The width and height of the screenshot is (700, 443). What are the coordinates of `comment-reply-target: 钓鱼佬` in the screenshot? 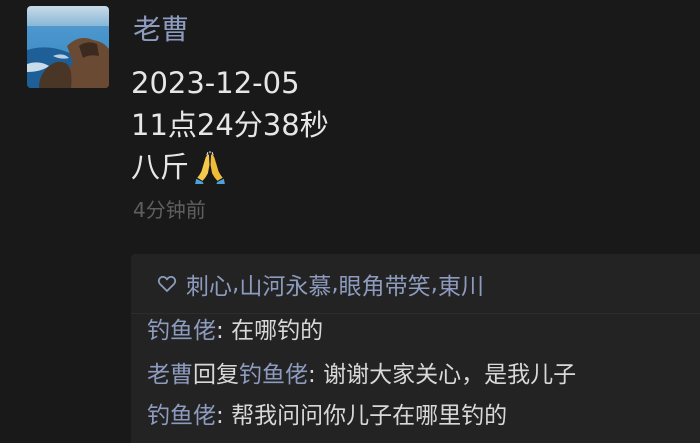 It's located at (273, 375).